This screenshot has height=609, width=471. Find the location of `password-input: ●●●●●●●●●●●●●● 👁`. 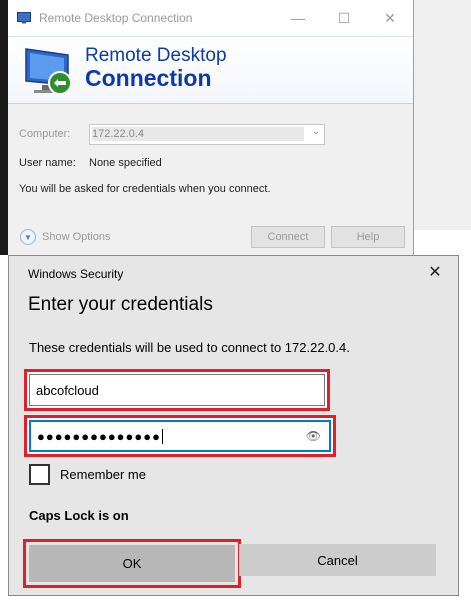

password-input: ●●●●●●●●●●●●●● 👁 is located at coordinates (180, 436).